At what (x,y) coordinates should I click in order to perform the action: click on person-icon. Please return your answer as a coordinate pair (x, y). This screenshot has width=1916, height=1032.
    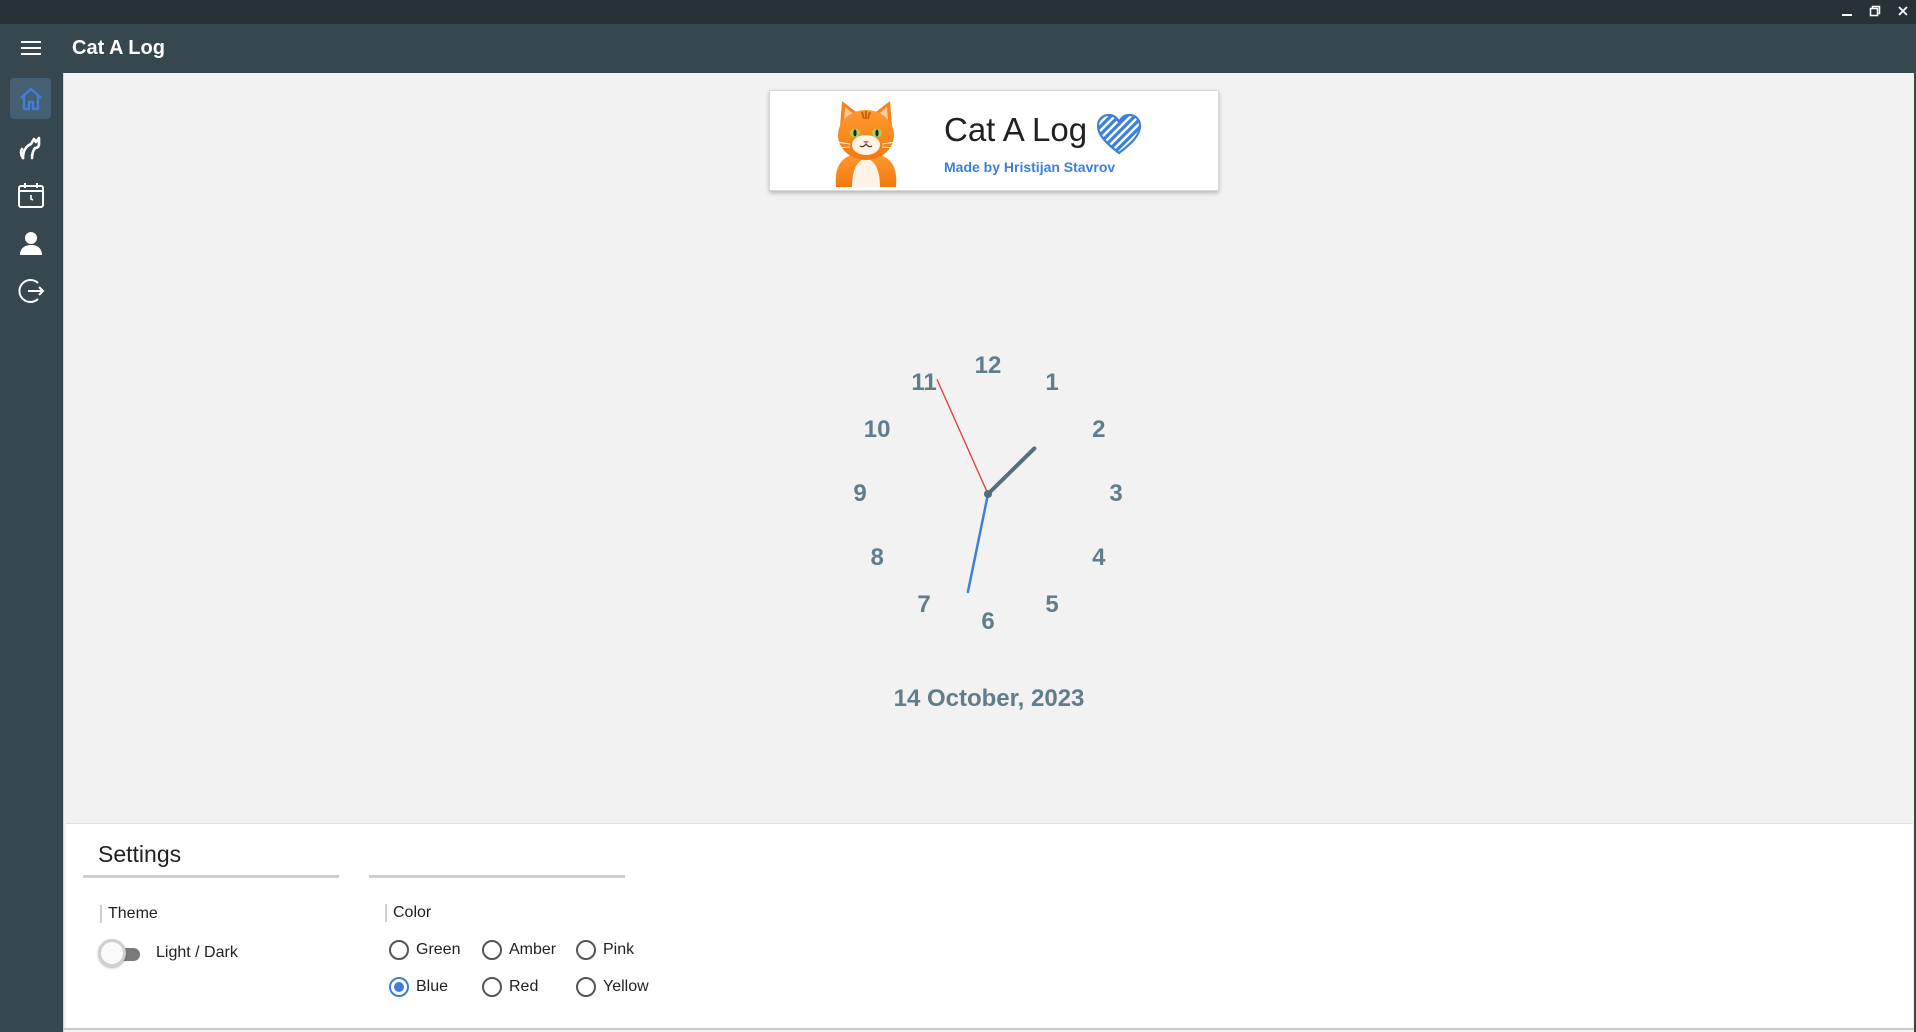
    Looking at the image, I should click on (30, 243).